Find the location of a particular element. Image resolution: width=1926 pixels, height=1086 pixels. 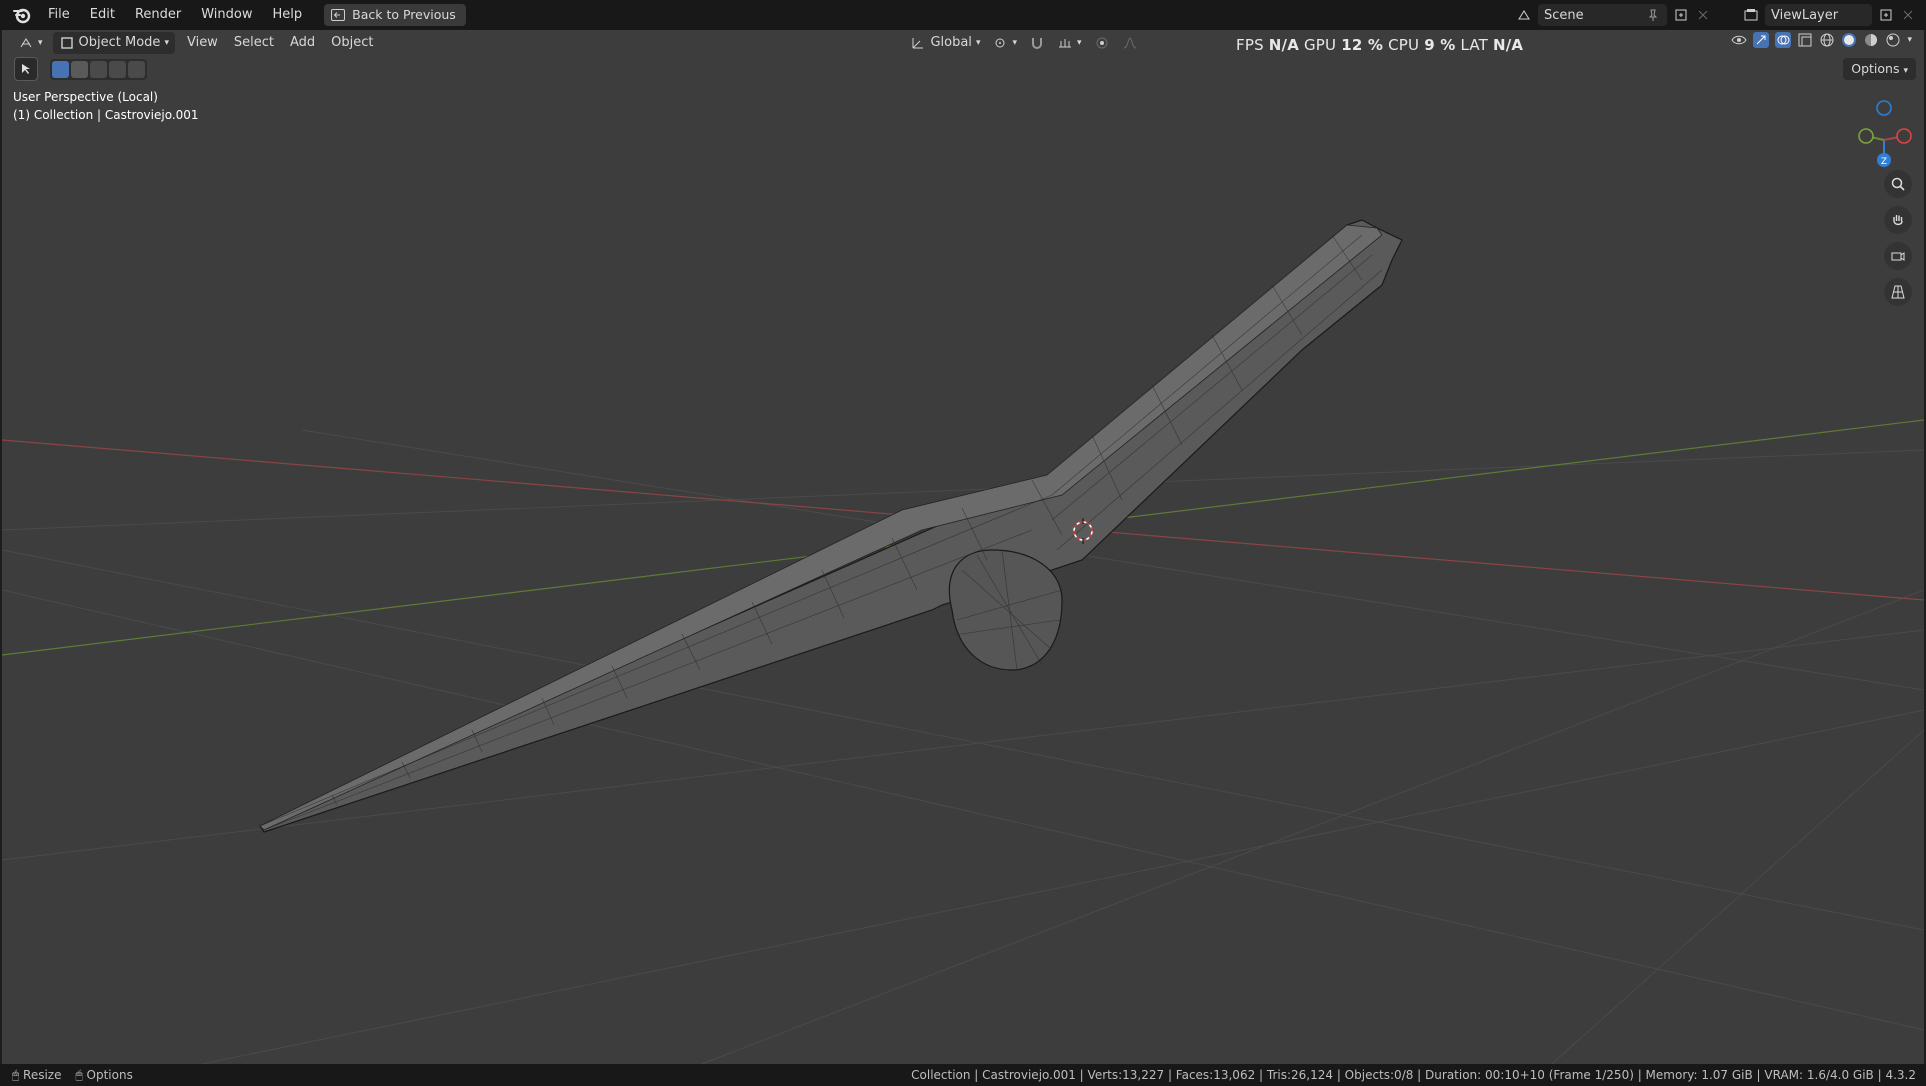

perspective-label: User Perspective (Local) is located at coordinates (85, 97).